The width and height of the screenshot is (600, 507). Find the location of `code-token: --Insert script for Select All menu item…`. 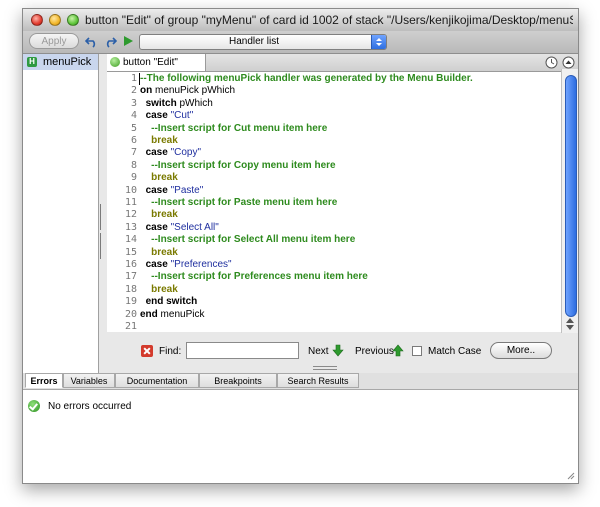

code-token: --Insert script for Select All menu item… is located at coordinates (253, 240).